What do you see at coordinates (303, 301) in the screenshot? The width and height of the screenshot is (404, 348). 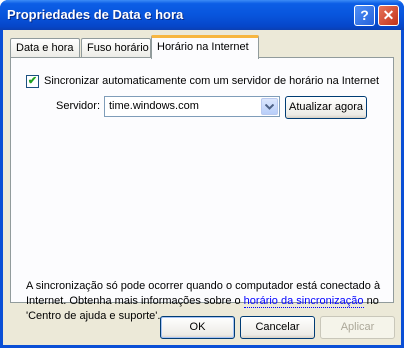 I see `sync-help-link: horário da sincronização` at bounding box center [303, 301].